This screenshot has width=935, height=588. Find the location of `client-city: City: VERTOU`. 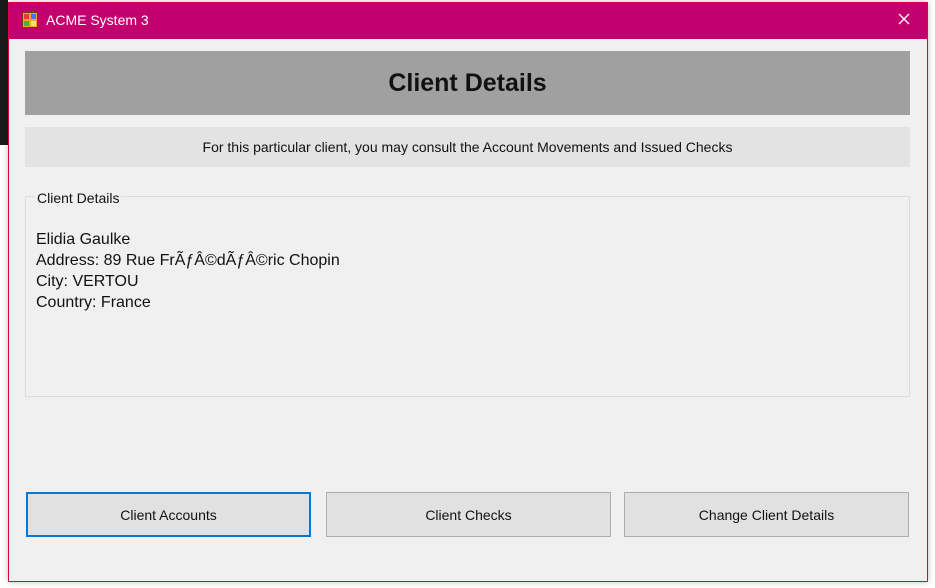

client-city: City: VERTOU is located at coordinates (87, 281).